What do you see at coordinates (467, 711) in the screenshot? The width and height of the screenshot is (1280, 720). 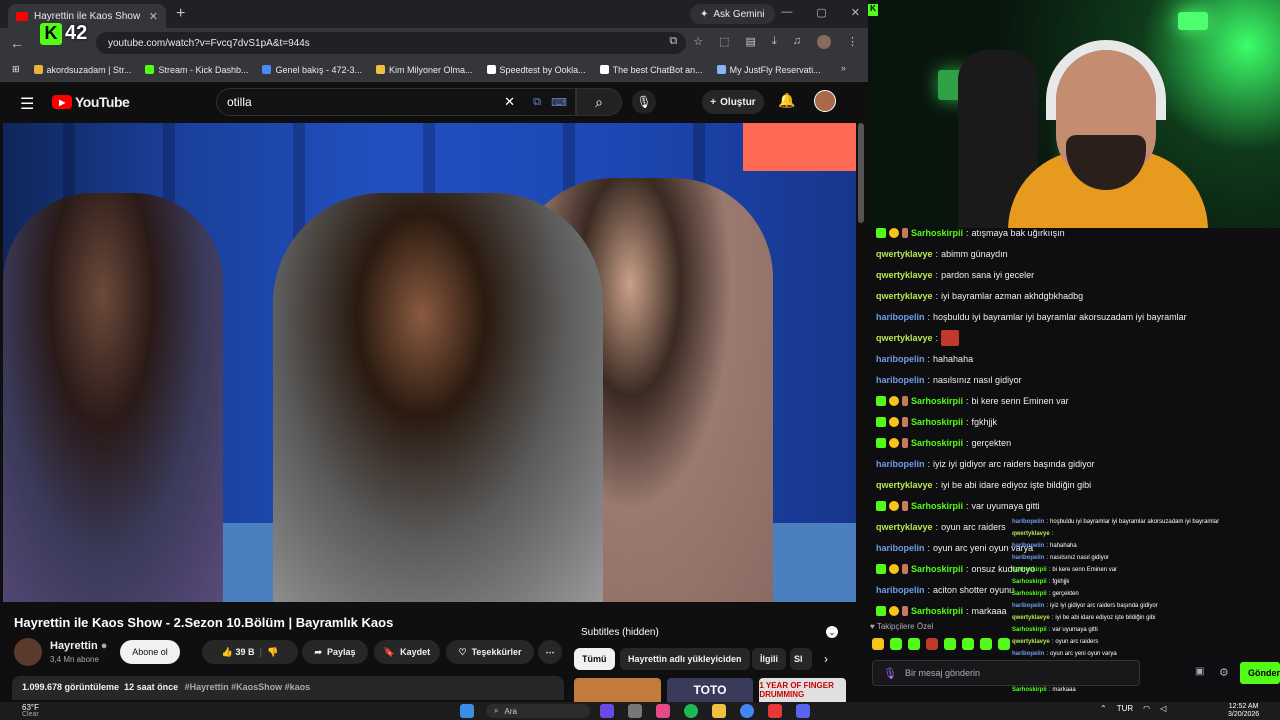 I see `windows-start-icon` at bounding box center [467, 711].